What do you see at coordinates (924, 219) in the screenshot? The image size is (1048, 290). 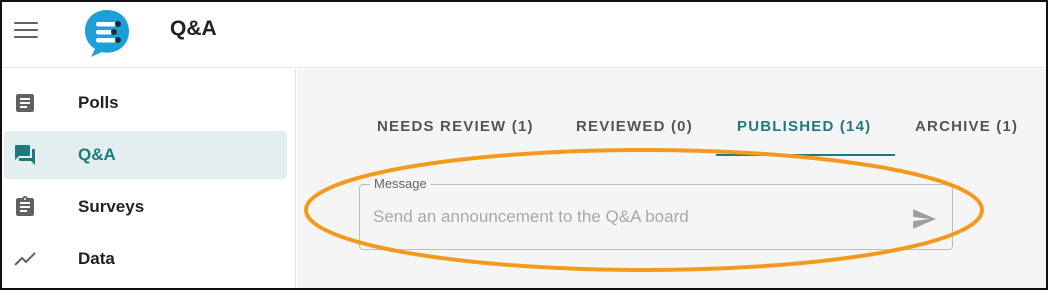 I see `send-arrow-icon` at bounding box center [924, 219].